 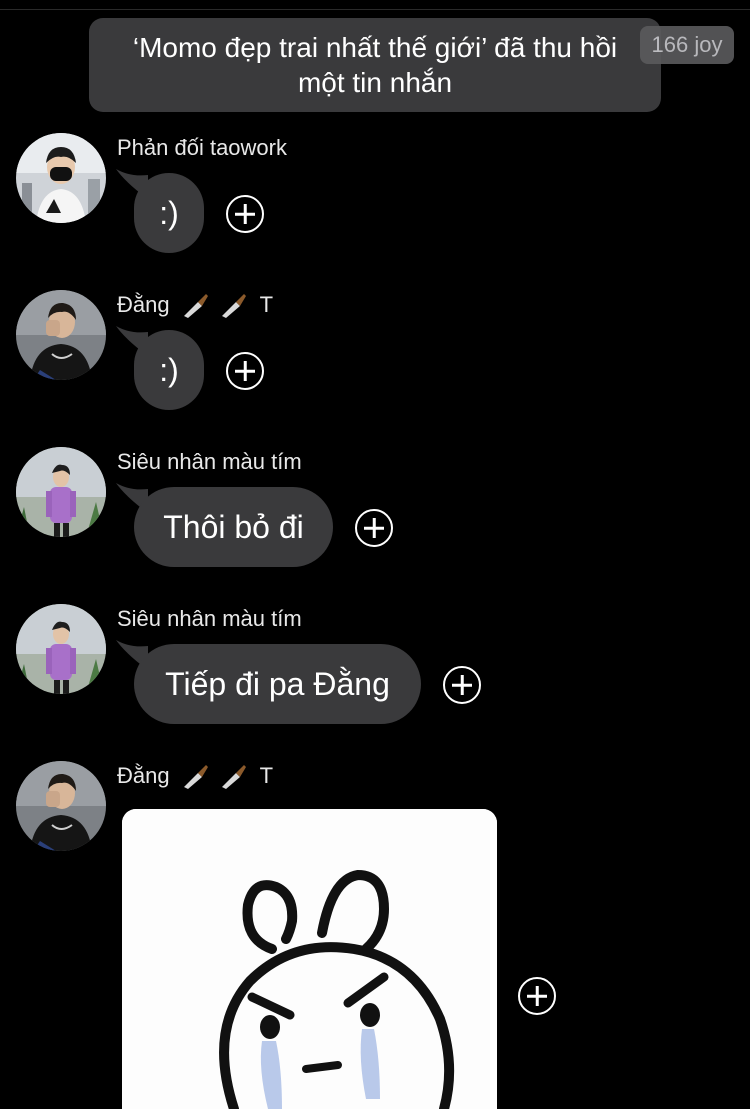 I want to click on message-bubble: Thôi bỏ đi, so click(x=233, y=527).